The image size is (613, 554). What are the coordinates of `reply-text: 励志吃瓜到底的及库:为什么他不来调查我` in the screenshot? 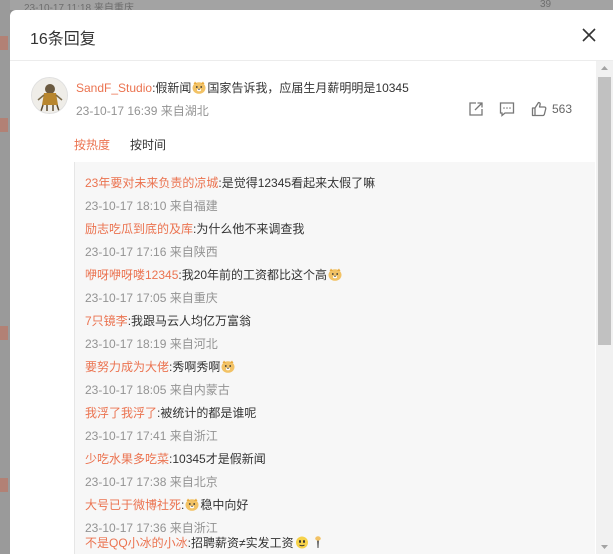 It's located at (194, 228).